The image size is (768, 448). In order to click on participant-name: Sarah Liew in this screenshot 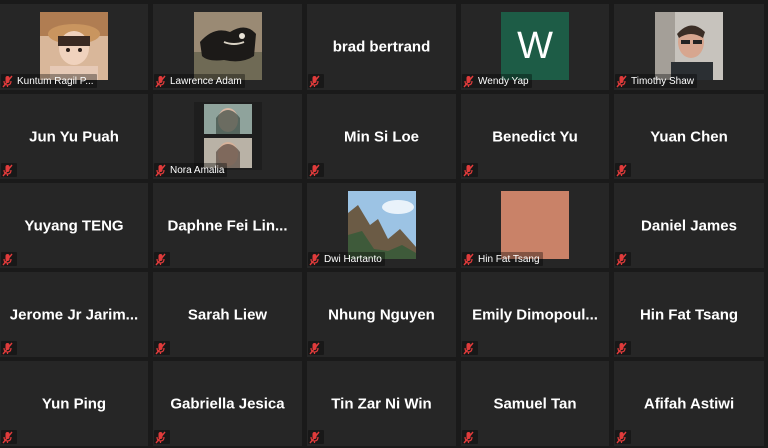, I will do `click(227, 314)`.